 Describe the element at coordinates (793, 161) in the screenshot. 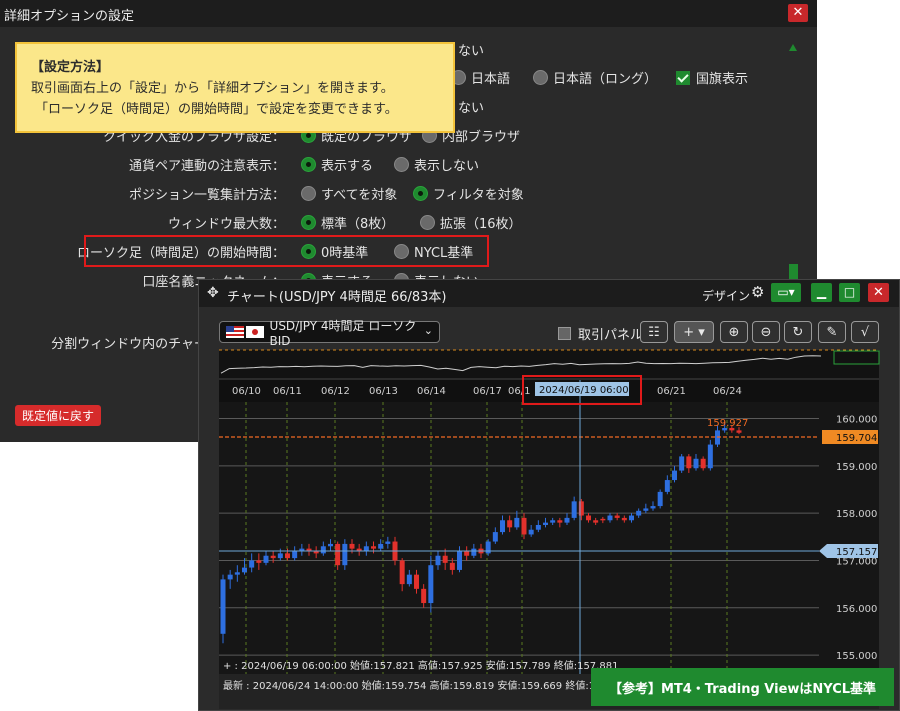

I see `settings-scrollbar` at that location.